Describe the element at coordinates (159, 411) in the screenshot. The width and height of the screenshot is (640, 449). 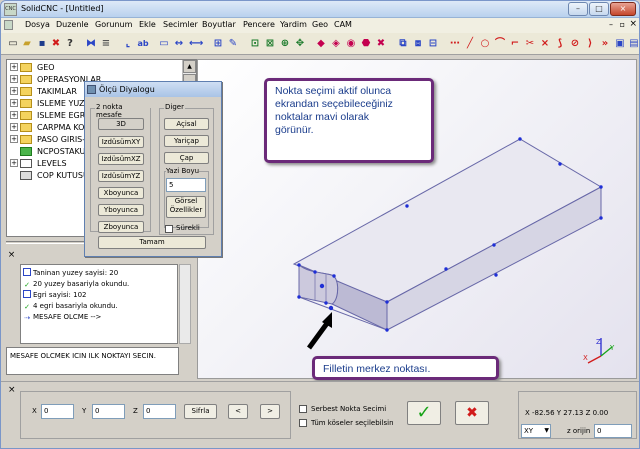
I see `z-input: 0` at that location.